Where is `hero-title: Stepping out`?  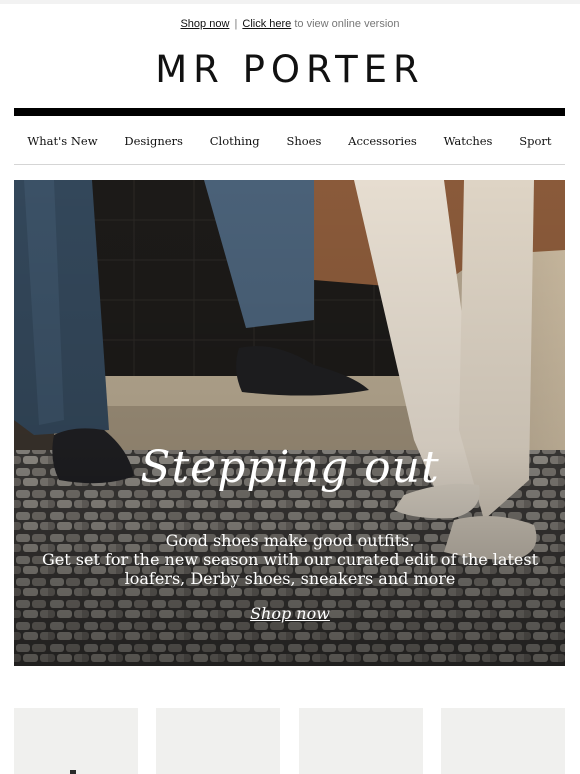 hero-title: Stepping out is located at coordinates (290, 467).